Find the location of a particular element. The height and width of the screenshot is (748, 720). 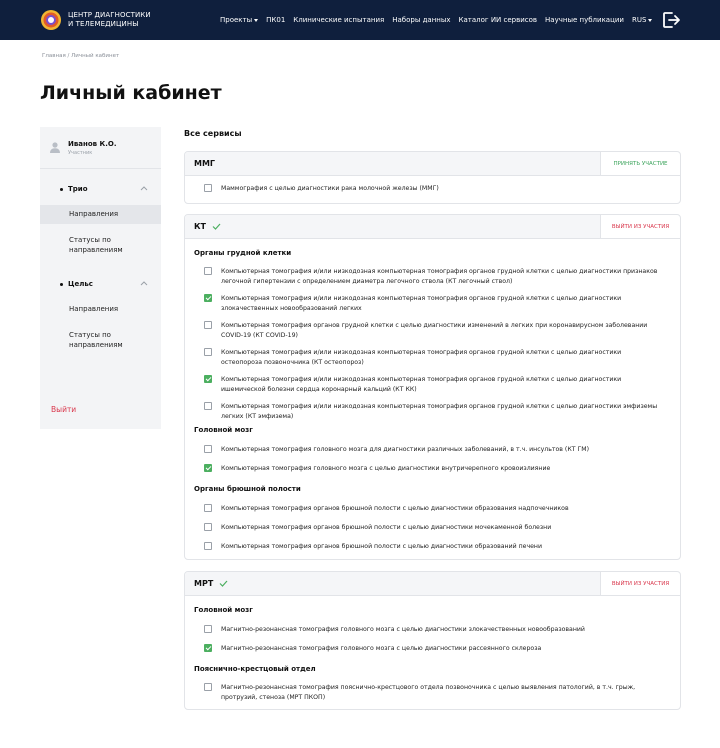

nav-language-label: RUS is located at coordinates (639, 20).